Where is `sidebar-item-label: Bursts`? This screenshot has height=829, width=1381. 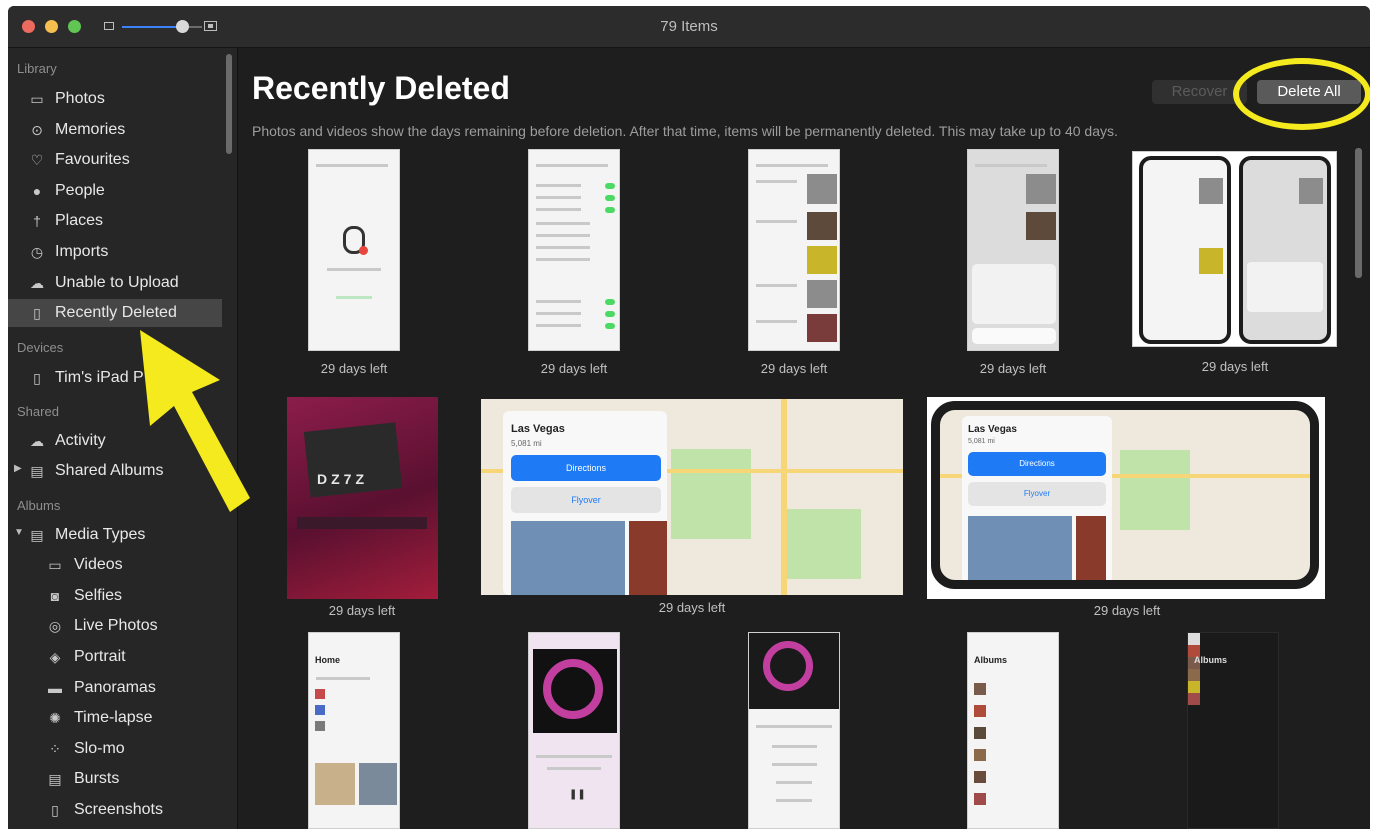
sidebar-item-label: Bursts is located at coordinates (97, 778).